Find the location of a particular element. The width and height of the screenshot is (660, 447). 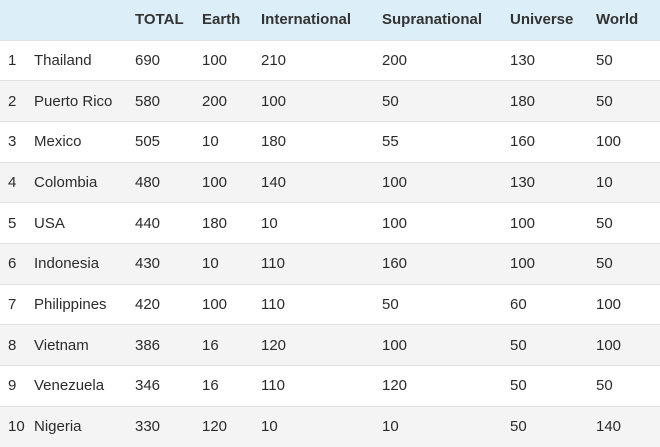

cell-total: 505 is located at coordinates (148, 142).